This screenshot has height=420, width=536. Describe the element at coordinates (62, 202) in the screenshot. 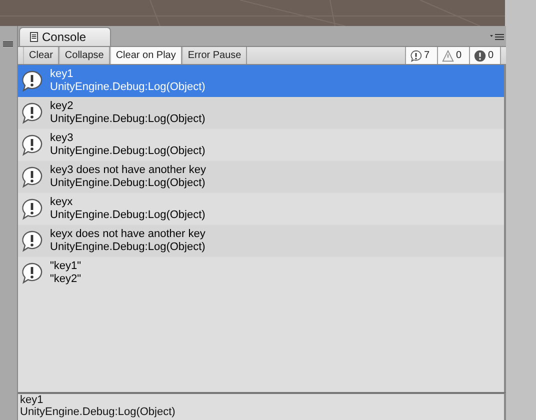

I see `log-message: keyx` at that location.